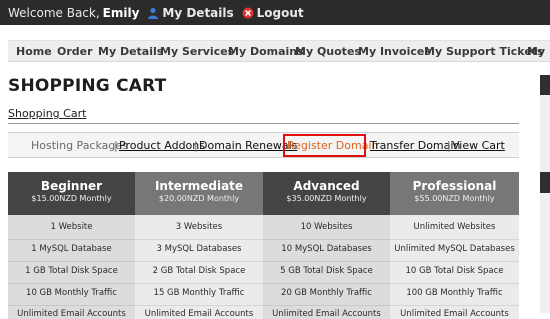 This screenshot has width=550, height=319. Describe the element at coordinates (454, 271) in the screenshot. I see `plan-feature: 10 GB Total Disk Space` at that location.